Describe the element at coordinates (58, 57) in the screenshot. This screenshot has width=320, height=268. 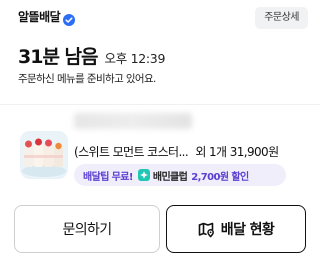
I see `eta-minutes-left: 31분 남음` at that location.